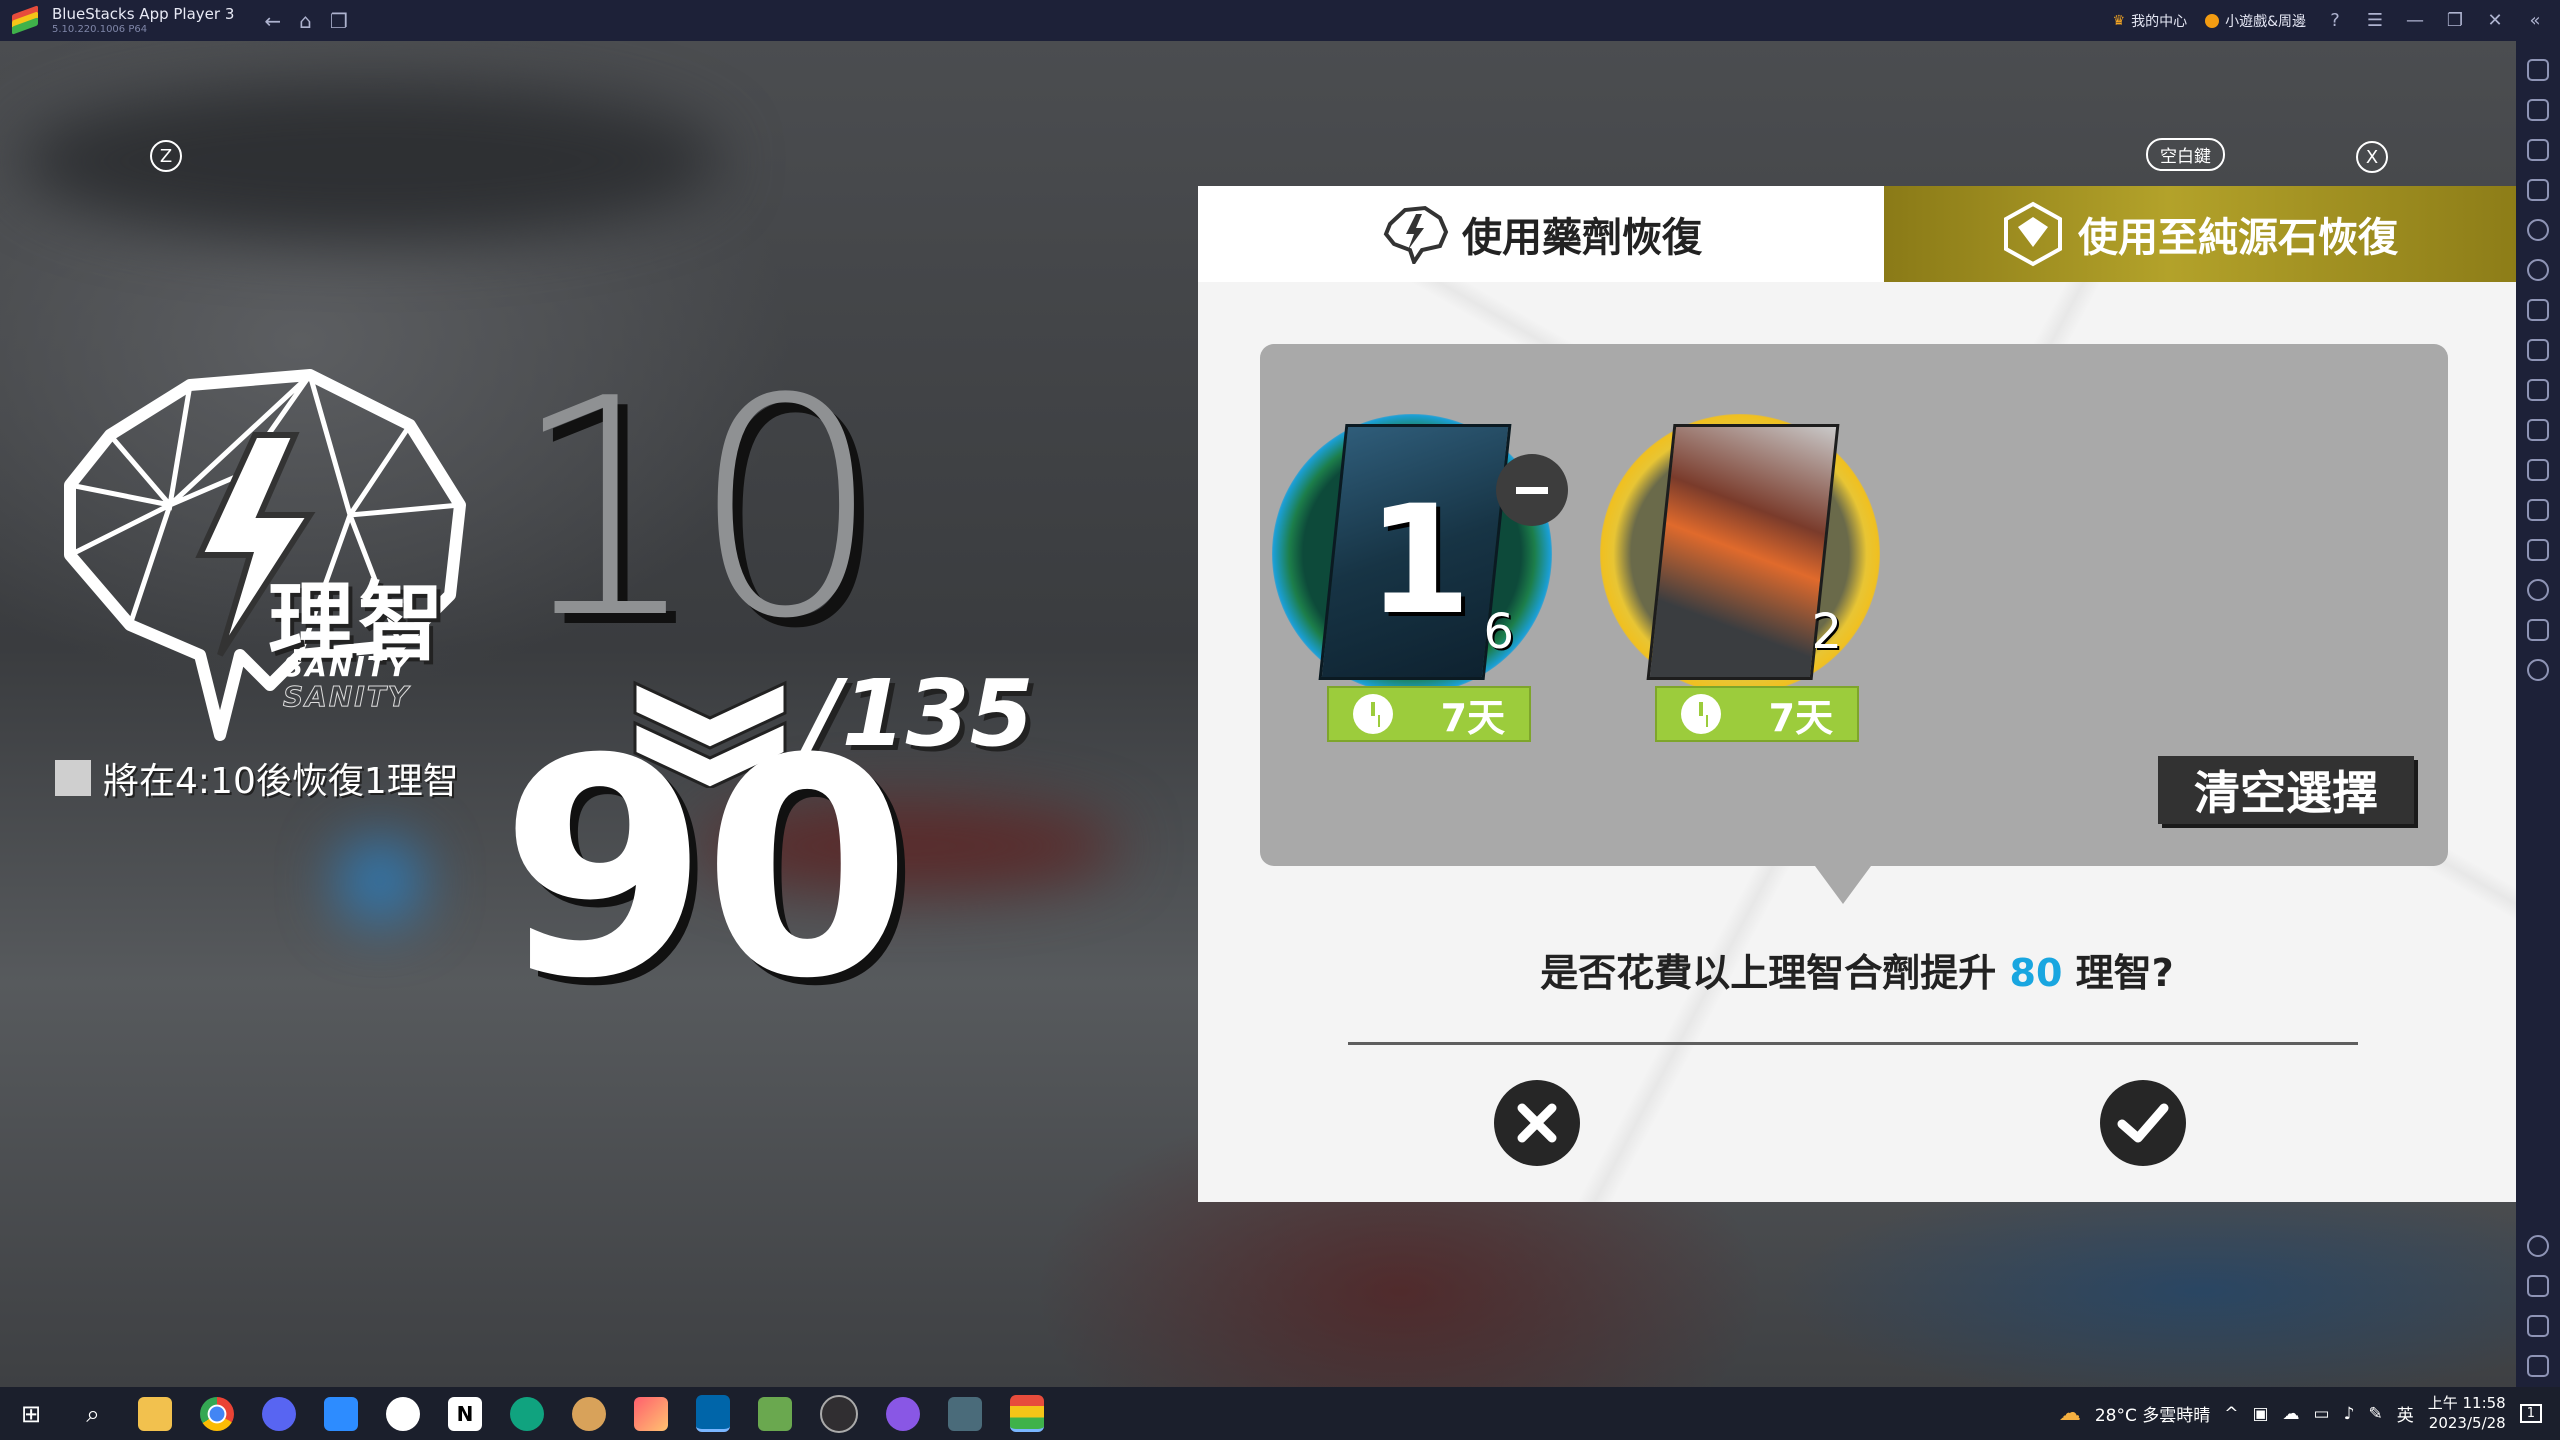 The height and width of the screenshot is (1440, 2560). Describe the element at coordinates (2538, 350) in the screenshot. I see `camera-icon` at that location.